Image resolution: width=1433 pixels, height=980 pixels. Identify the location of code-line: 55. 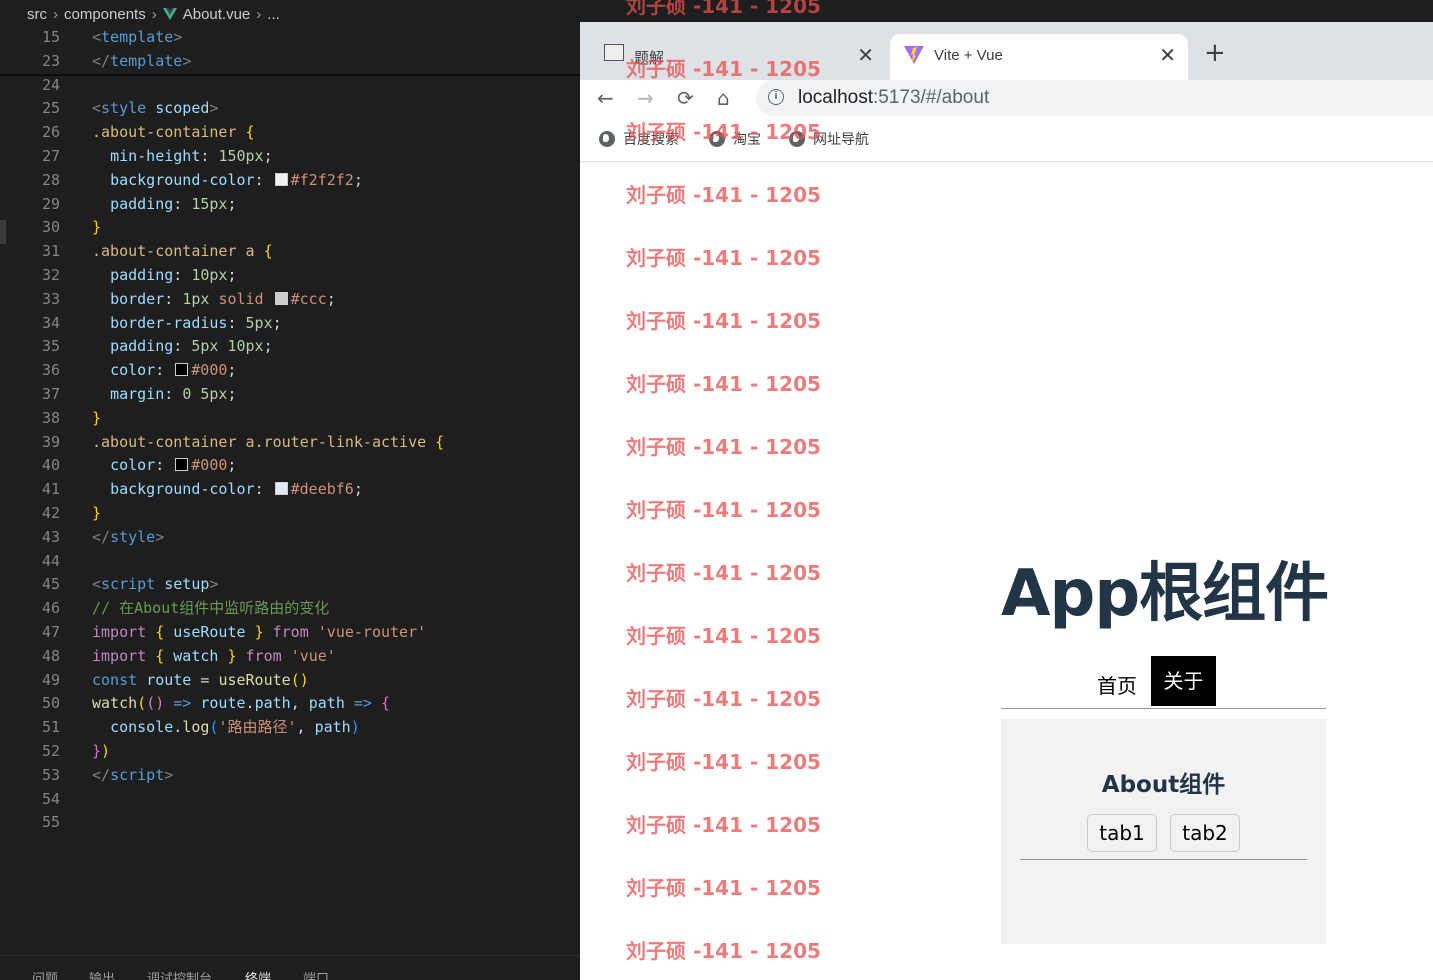
(290, 823).